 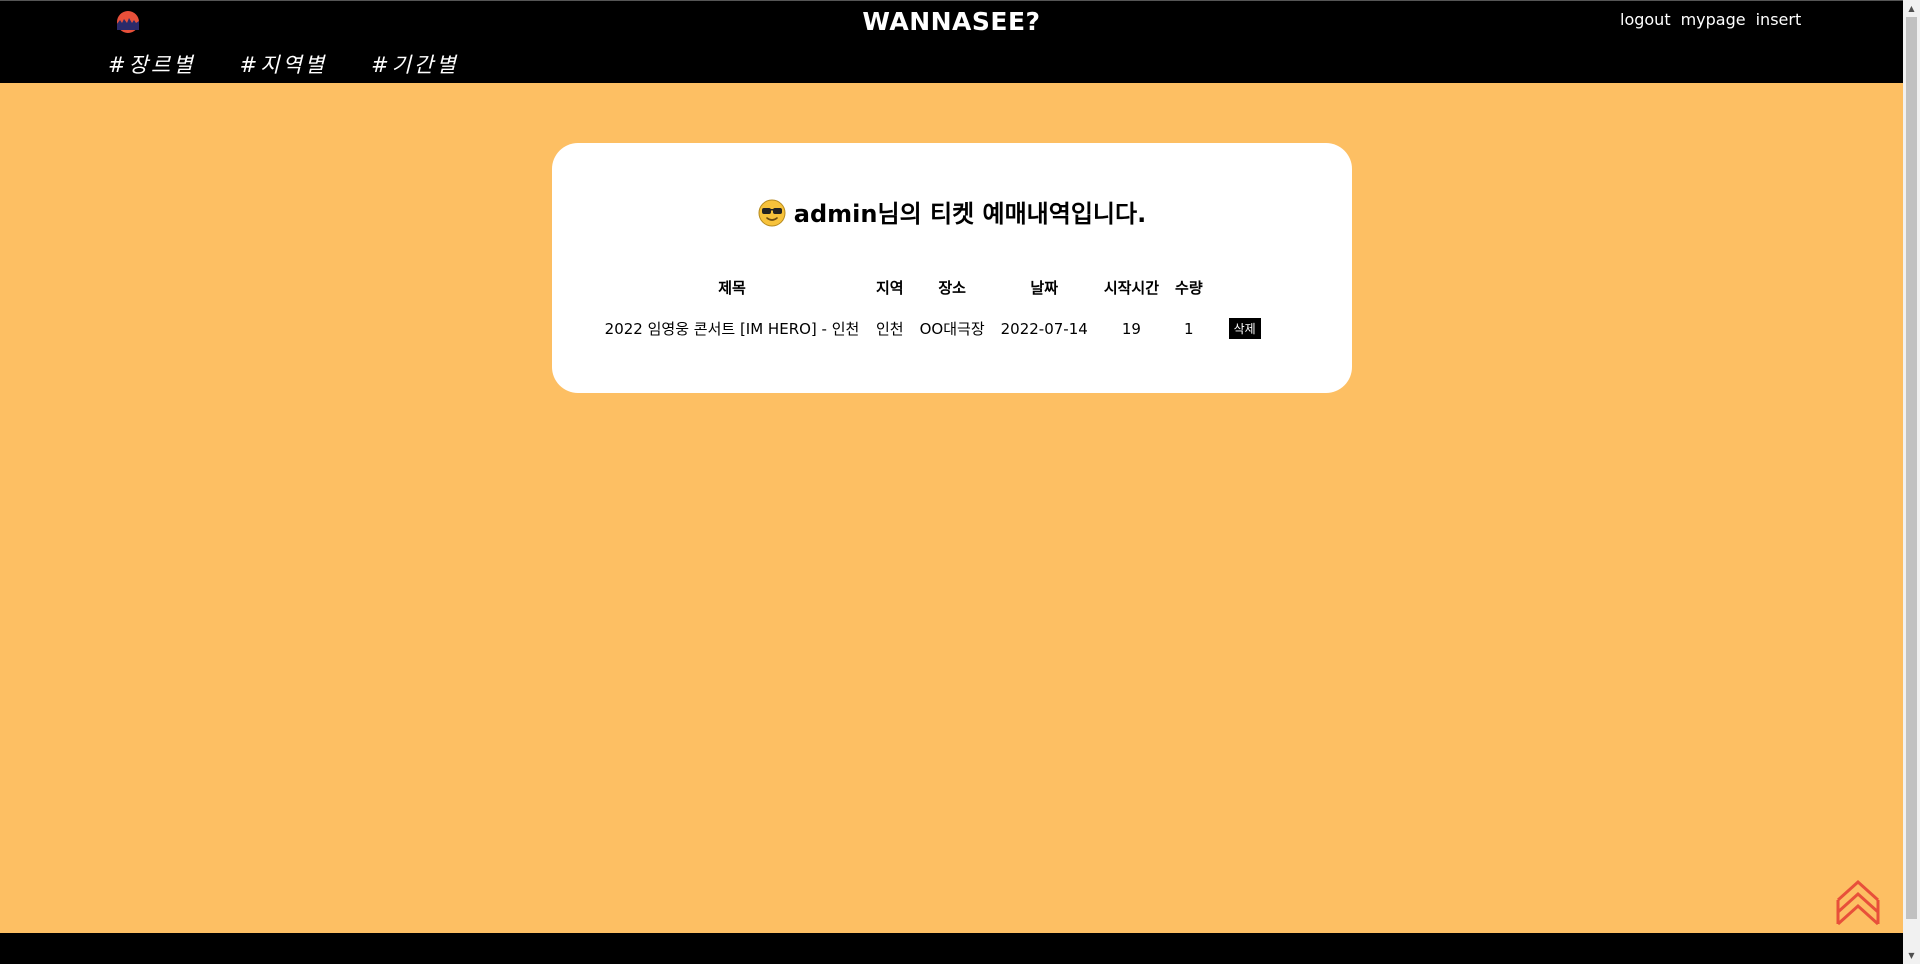 I want to click on category-nav: #장르별 #지역별 #기간별, so click(x=305, y=64).